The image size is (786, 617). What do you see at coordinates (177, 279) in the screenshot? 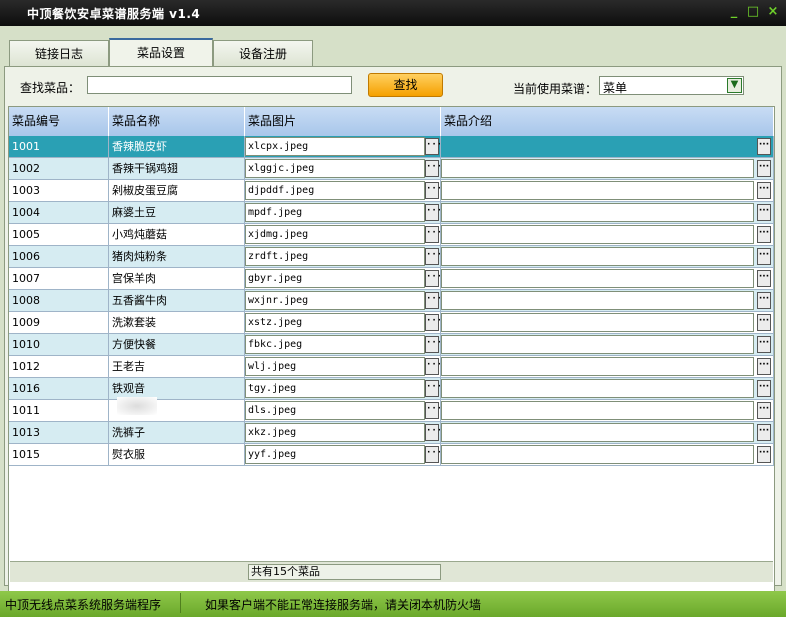
I see `cell-name: 宫保羊肉` at bounding box center [177, 279].